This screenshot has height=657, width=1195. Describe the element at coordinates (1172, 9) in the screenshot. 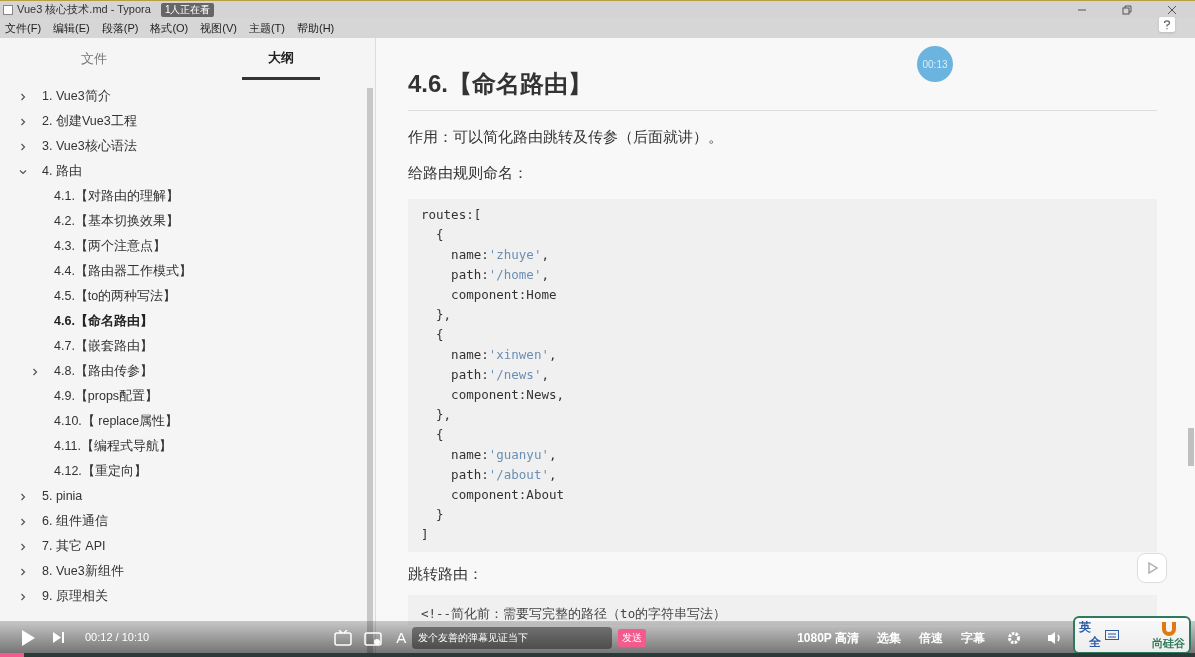

I see `close-icon` at that location.